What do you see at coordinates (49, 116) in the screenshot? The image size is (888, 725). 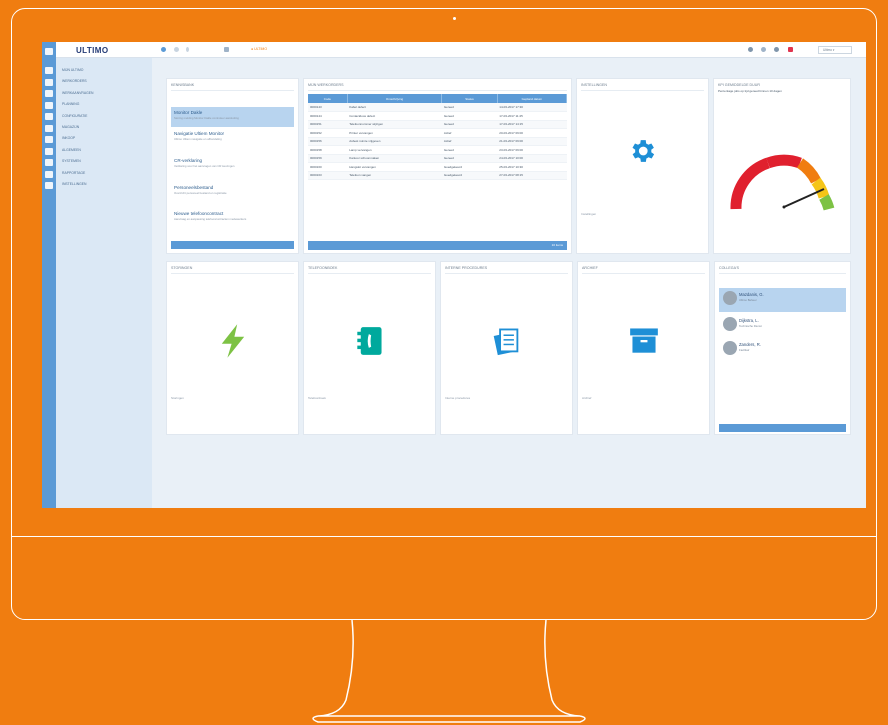 I see `config-icon` at bounding box center [49, 116].